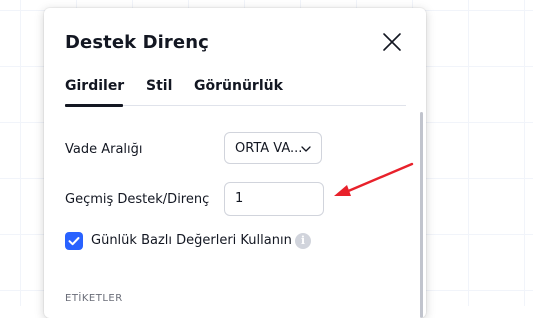 The height and width of the screenshot is (318, 533). I want to click on labels-section-heading: ETİKETLER, so click(94, 298).